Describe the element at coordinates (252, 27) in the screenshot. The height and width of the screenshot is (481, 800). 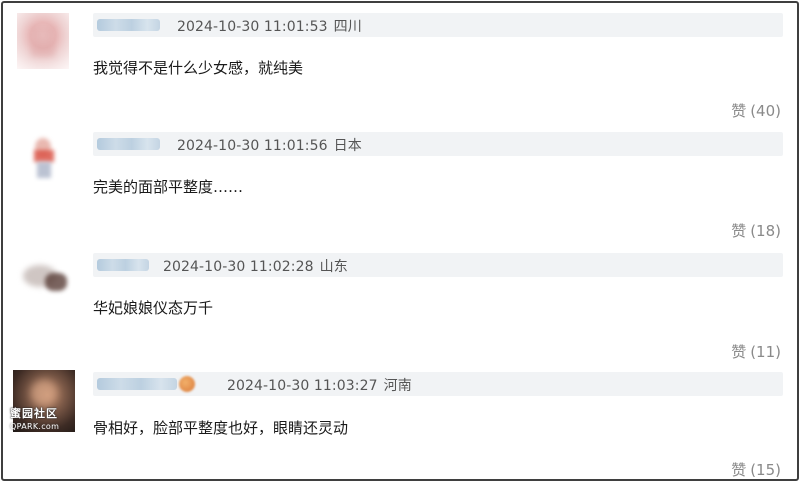
I see `comment-timestamp: 2024-10-30 11:01:53` at that location.